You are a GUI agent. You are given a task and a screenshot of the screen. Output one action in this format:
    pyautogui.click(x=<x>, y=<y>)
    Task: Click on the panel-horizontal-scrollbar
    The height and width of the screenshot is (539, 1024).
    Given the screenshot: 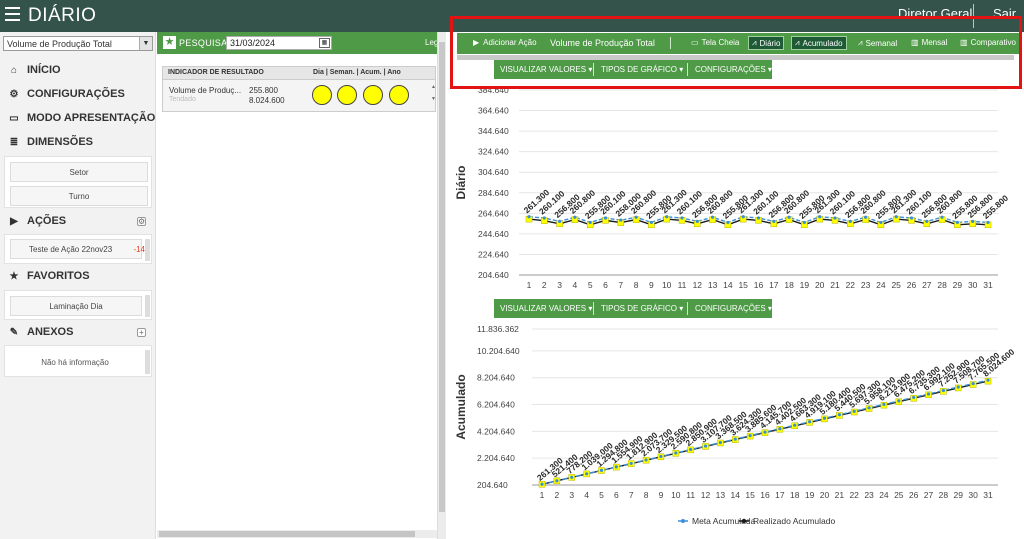 What is the action you would take?
    pyautogui.click(x=297, y=534)
    